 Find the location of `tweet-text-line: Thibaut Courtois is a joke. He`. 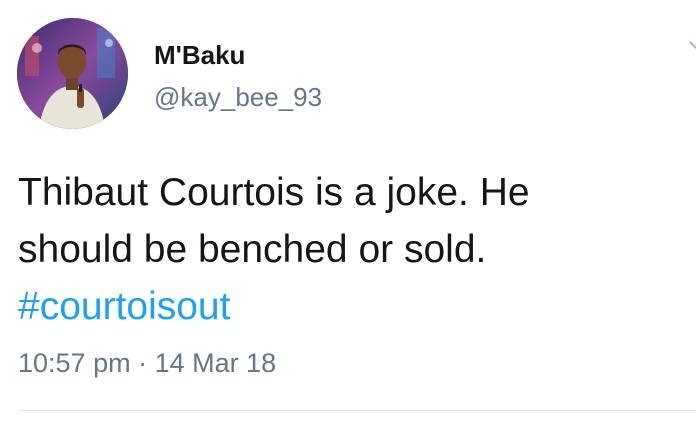

tweet-text-line: Thibaut Courtois is a joke. He is located at coordinates (274, 192).